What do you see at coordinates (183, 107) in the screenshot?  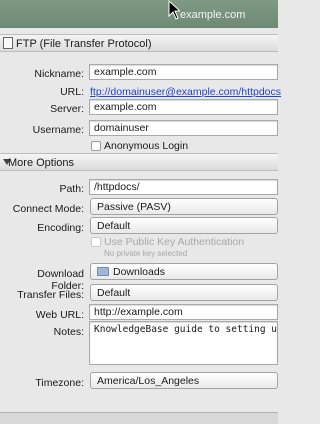 I see `server-field: example.com` at bounding box center [183, 107].